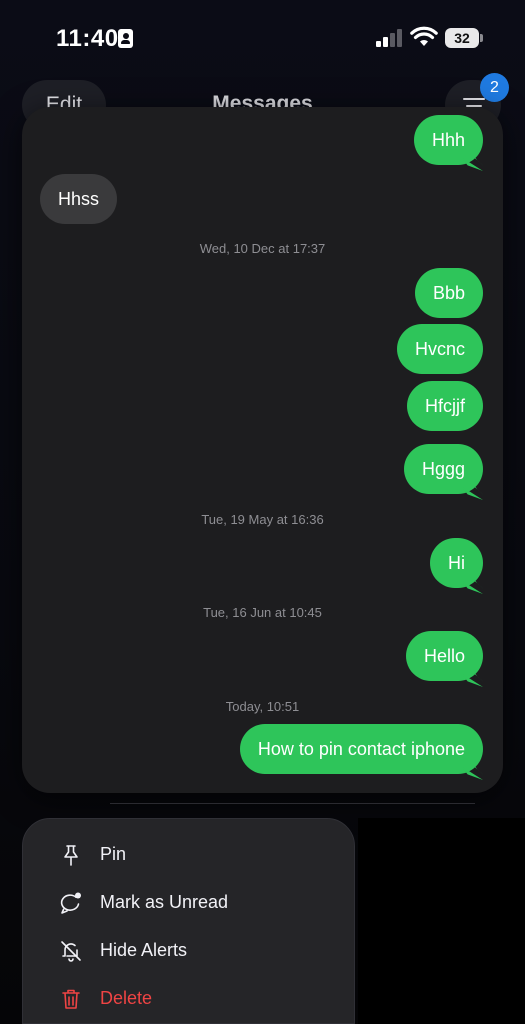  Describe the element at coordinates (164, 902) in the screenshot. I see `menu-item-label: Mark as Unread` at that location.